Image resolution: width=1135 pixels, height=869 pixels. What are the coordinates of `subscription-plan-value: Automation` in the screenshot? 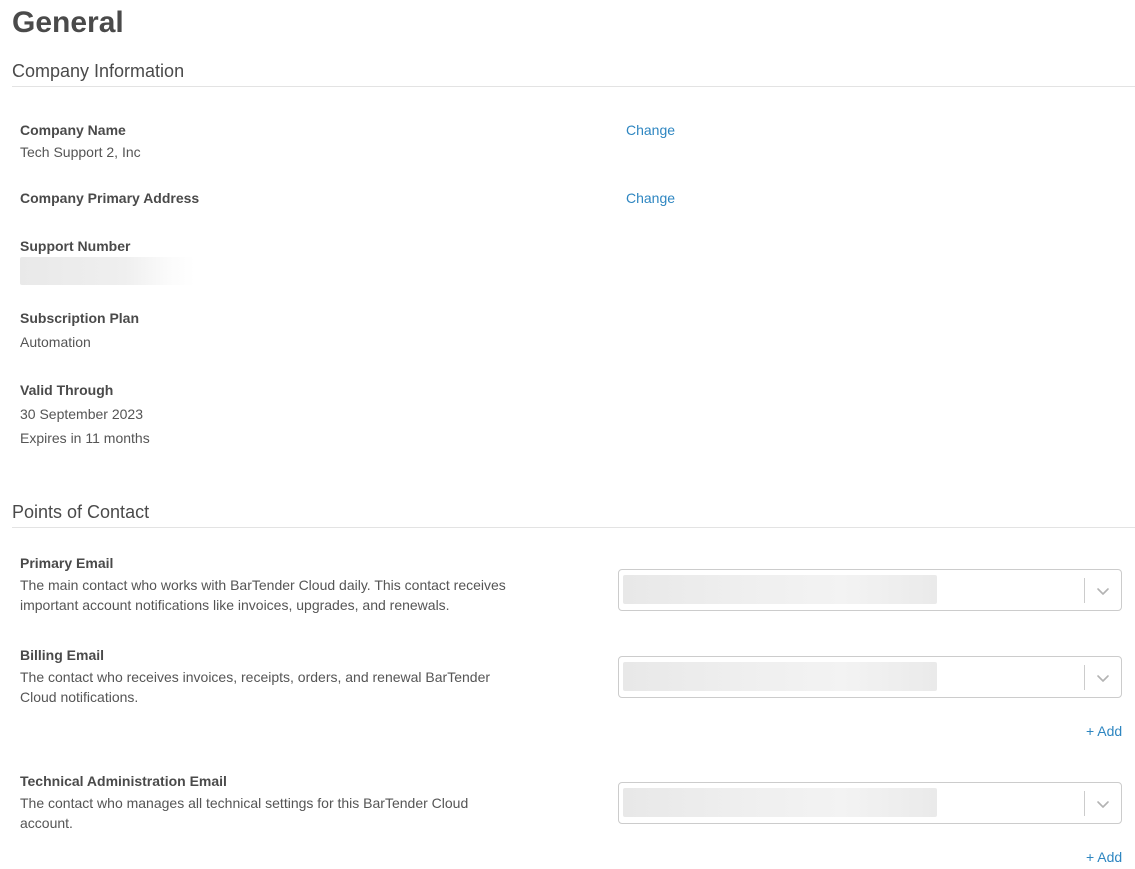 It's located at (55, 342).